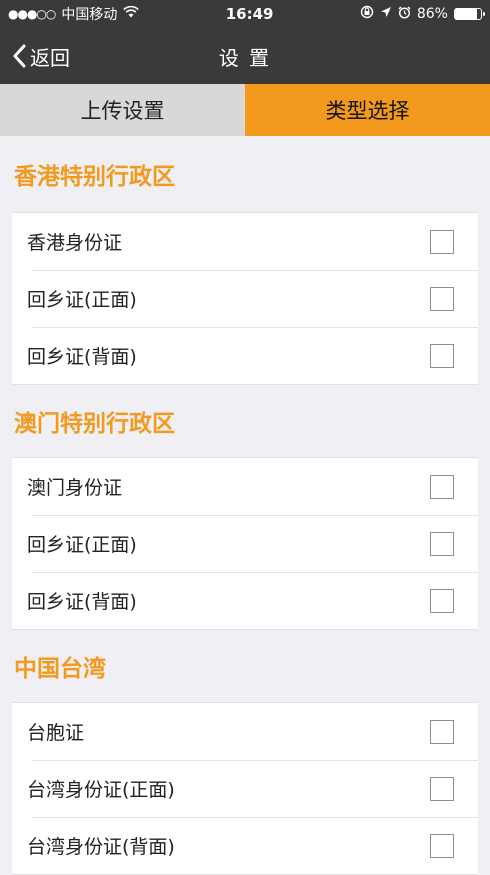 This screenshot has height=875, width=490. Describe the element at coordinates (32, 14) in the screenshot. I see `signal-icon: ●●●○○` at that location.